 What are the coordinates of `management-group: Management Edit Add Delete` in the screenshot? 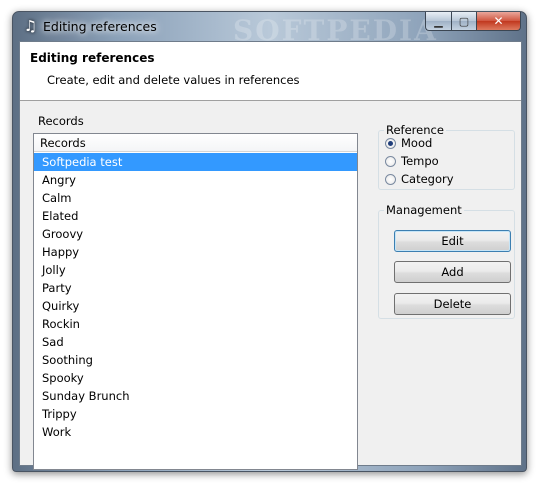 It's located at (446, 261).